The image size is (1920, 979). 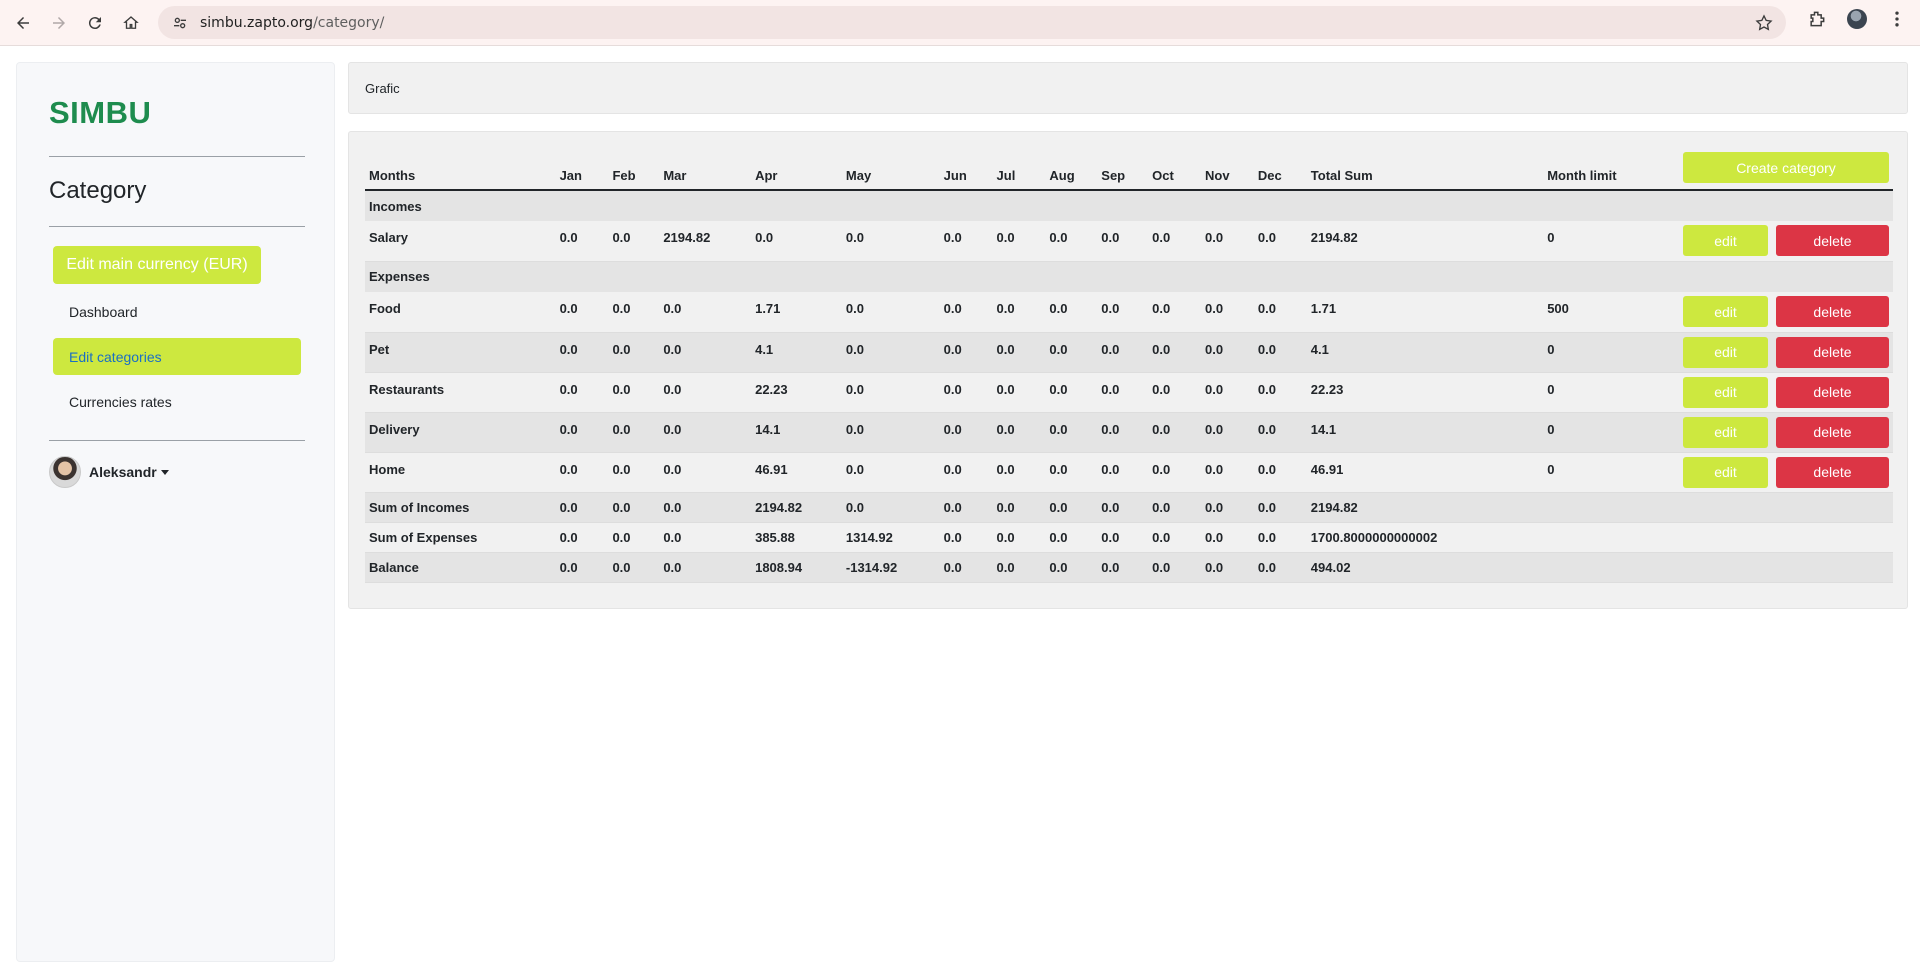 I want to click on sidebar-item-edit-categories: Edit categories, so click(x=177, y=356).